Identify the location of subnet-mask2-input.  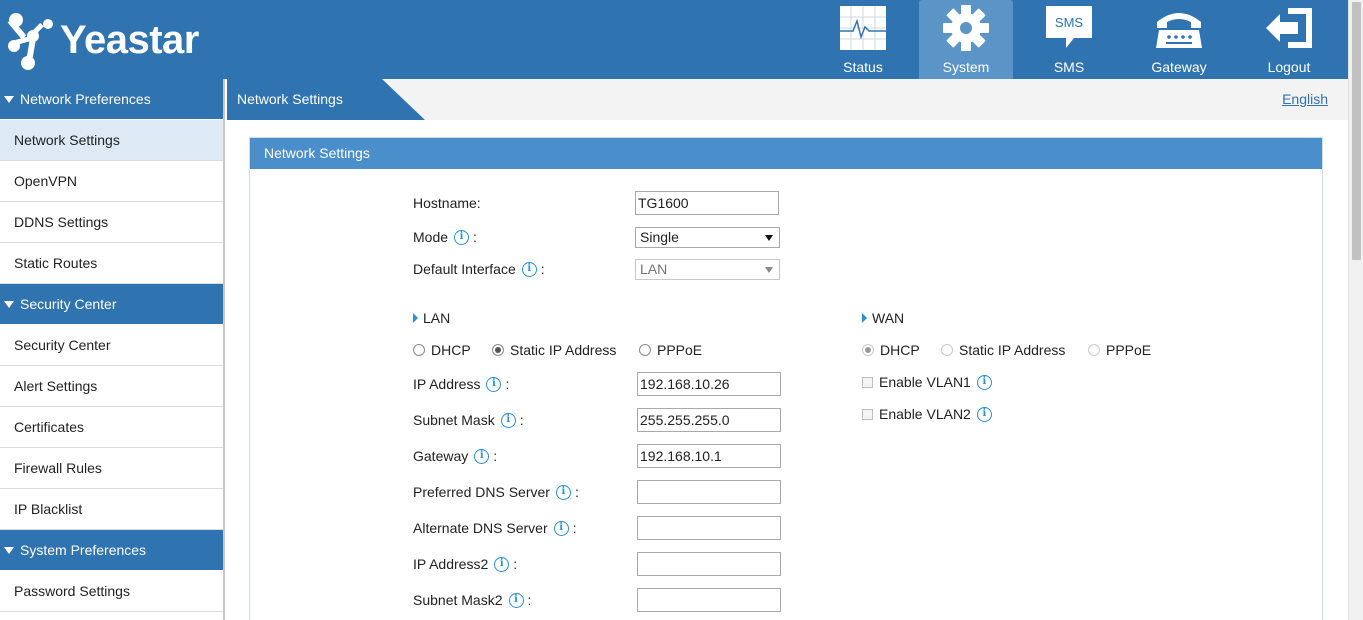
(709, 600).